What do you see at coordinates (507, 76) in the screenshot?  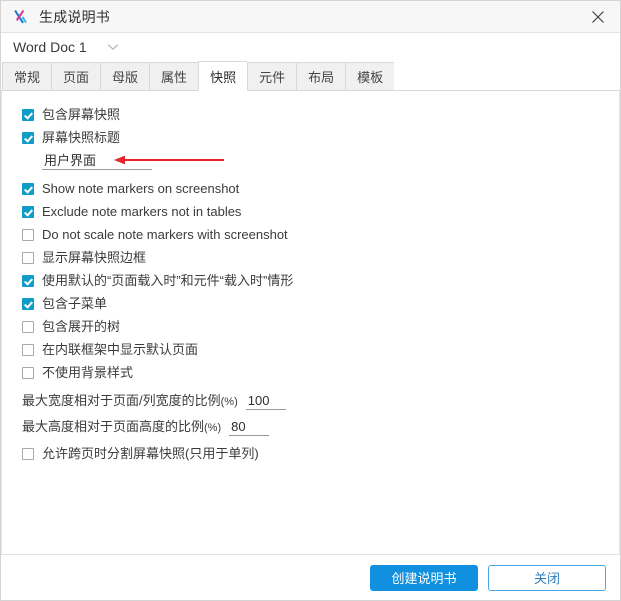 I see `tab-strip-filler` at bounding box center [507, 76].